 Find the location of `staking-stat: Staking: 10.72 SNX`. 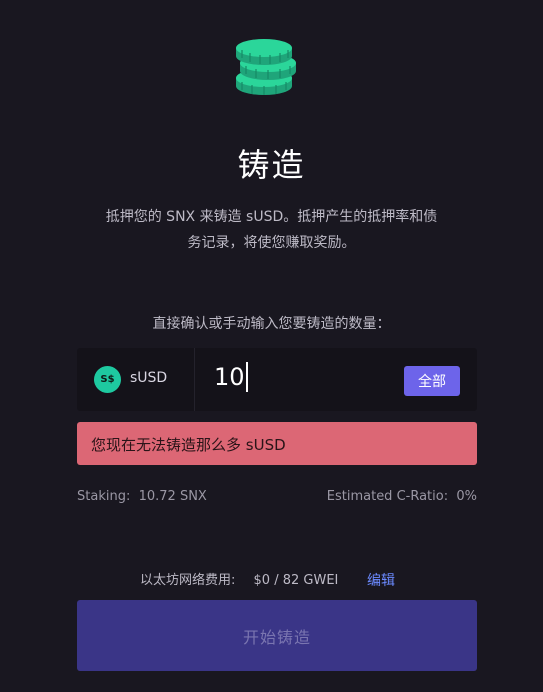

staking-stat: Staking: 10.72 SNX is located at coordinates (142, 496).